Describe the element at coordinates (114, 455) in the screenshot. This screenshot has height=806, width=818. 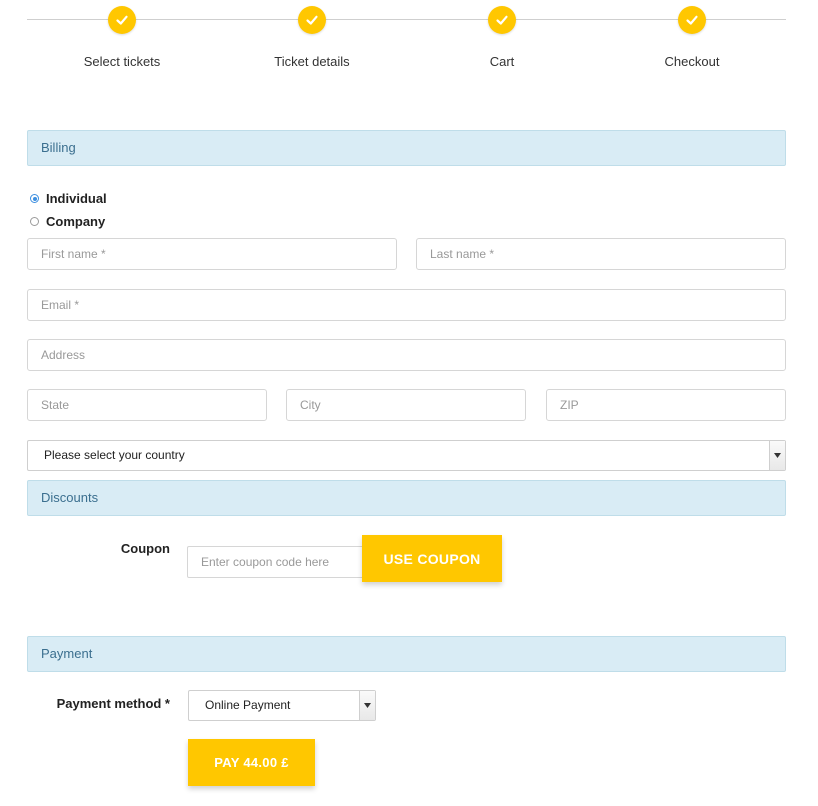
I see `country-select-value: Please select your country` at that location.